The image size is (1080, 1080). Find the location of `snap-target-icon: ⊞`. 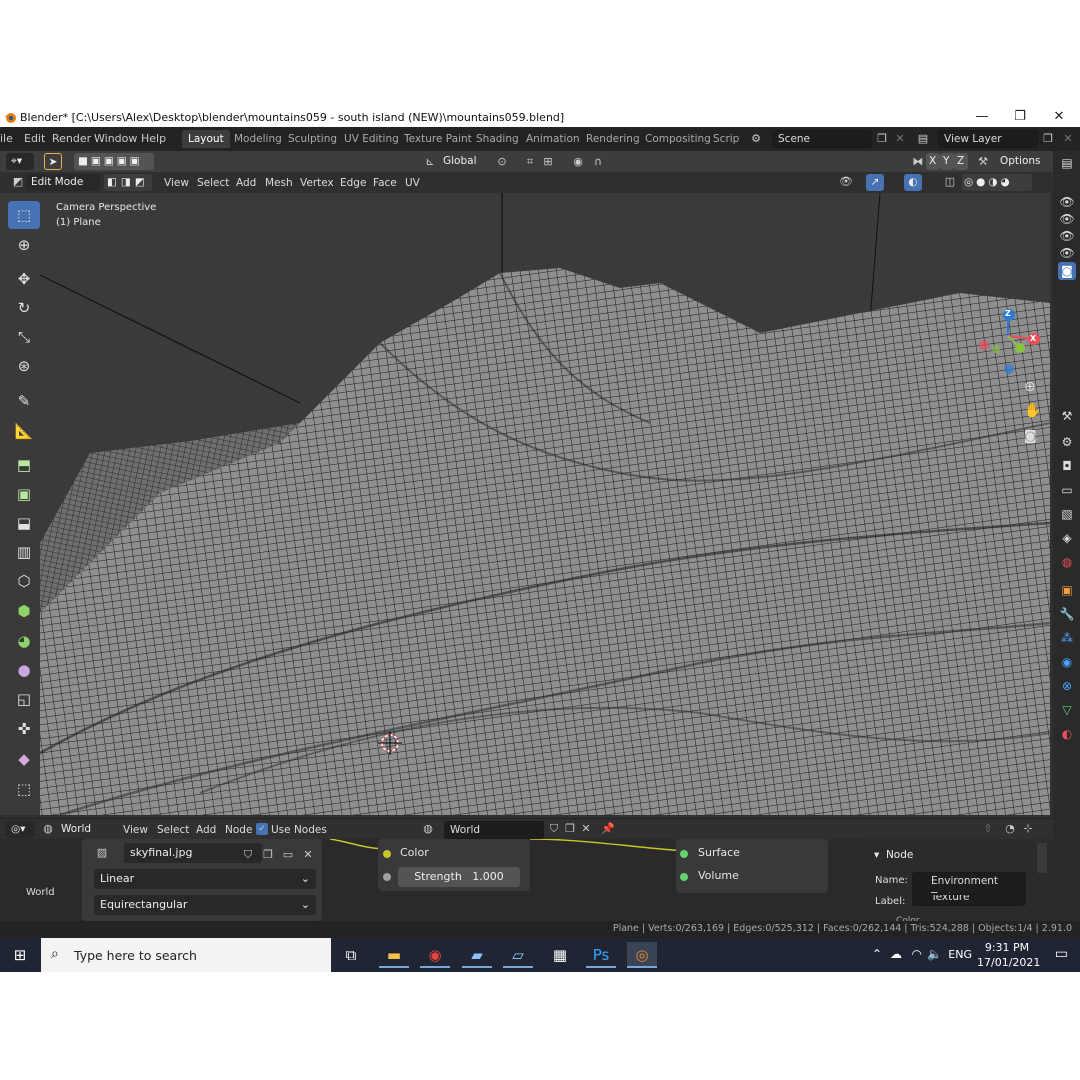

snap-target-icon: ⊞ is located at coordinates (548, 162).